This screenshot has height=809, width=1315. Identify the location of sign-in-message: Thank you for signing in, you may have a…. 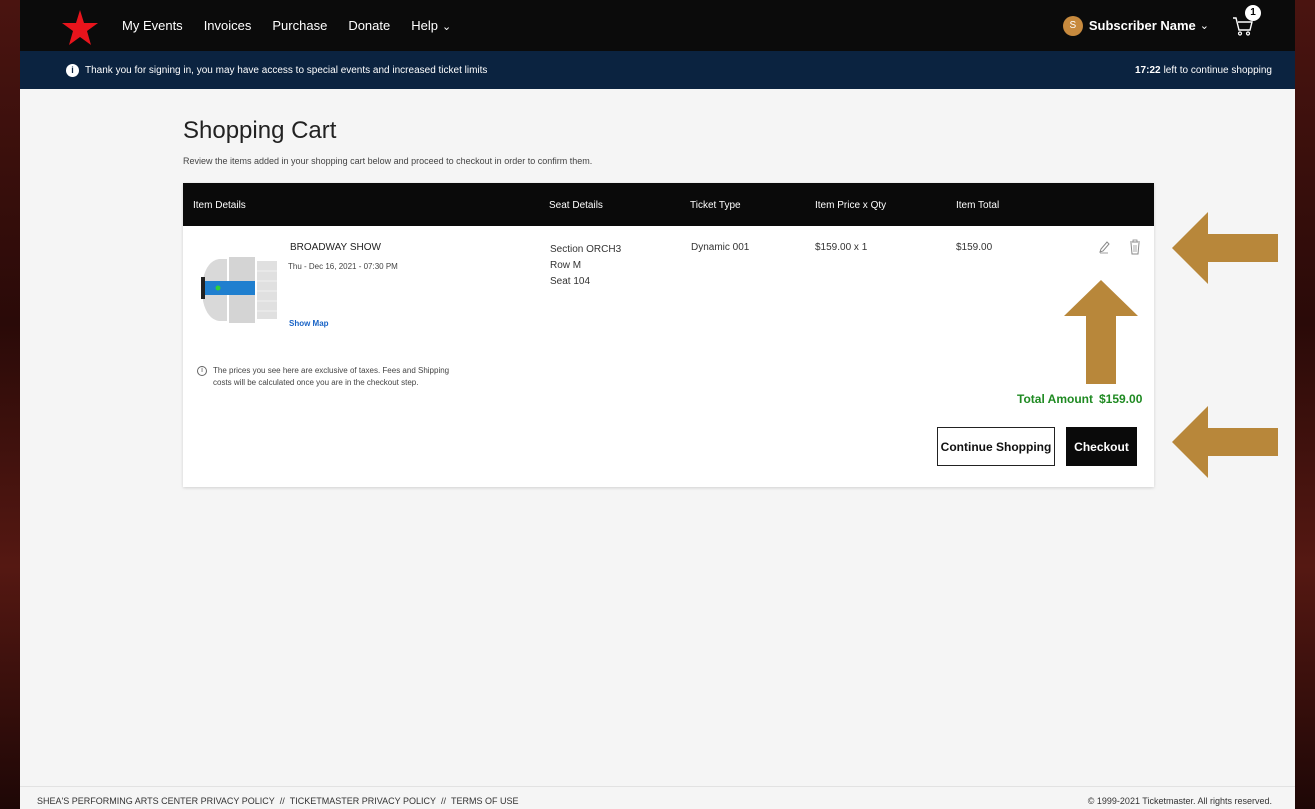
(286, 70).